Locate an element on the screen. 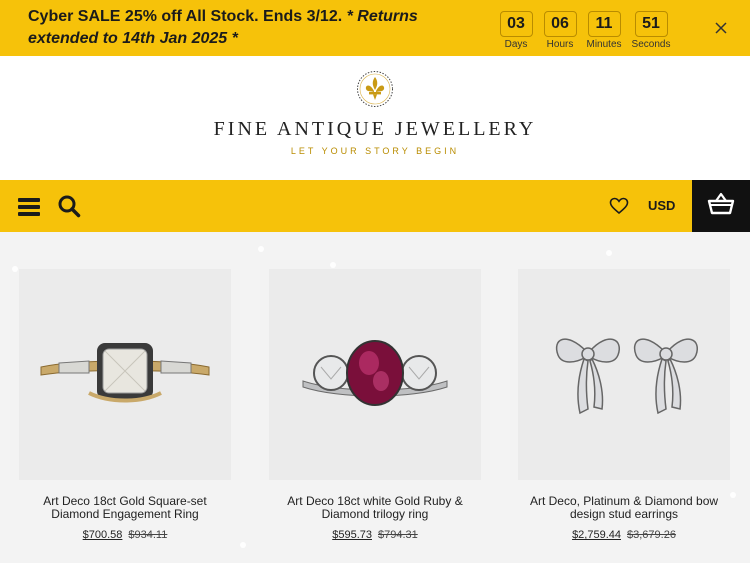  sale-price: $595.73 is located at coordinates (352, 535).